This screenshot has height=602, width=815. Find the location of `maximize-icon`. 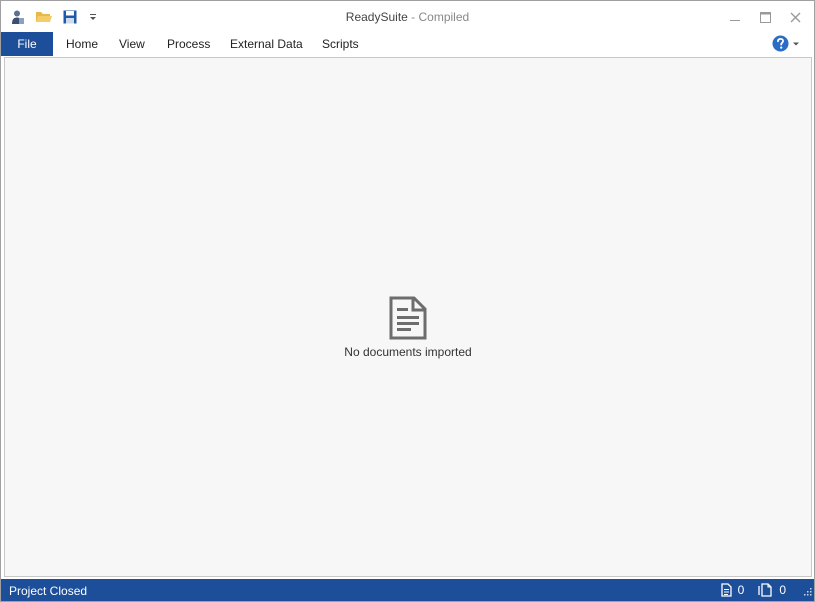

maximize-icon is located at coordinates (765, 17).